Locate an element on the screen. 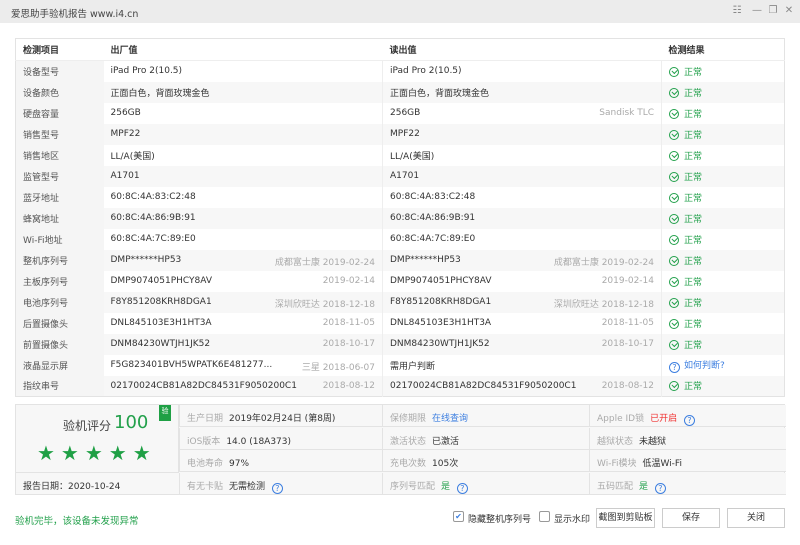 The image size is (800, 545). close-button: 关闭 is located at coordinates (756, 518).